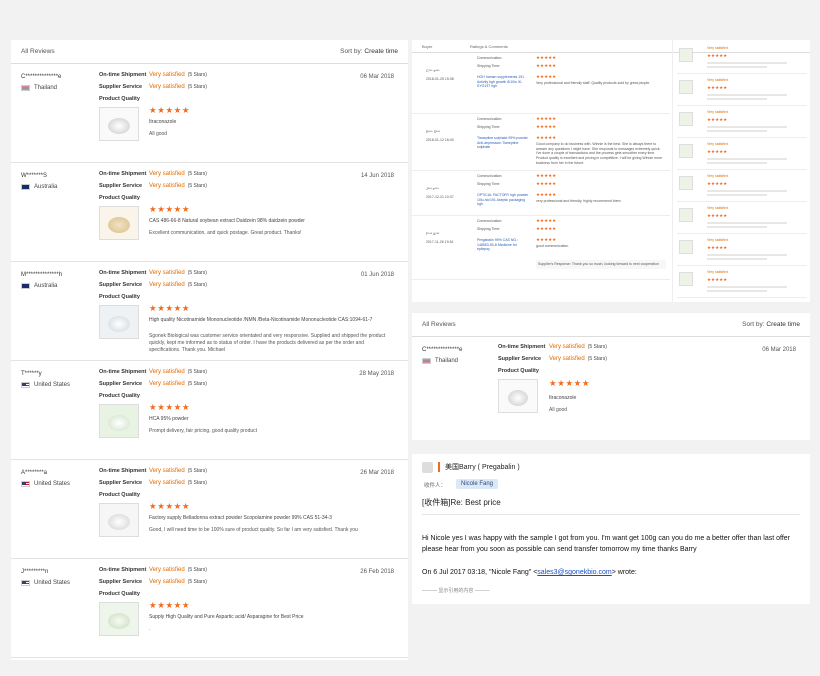  I want to click on sort-control-2: Sort by: Create time, so click(771, 324).